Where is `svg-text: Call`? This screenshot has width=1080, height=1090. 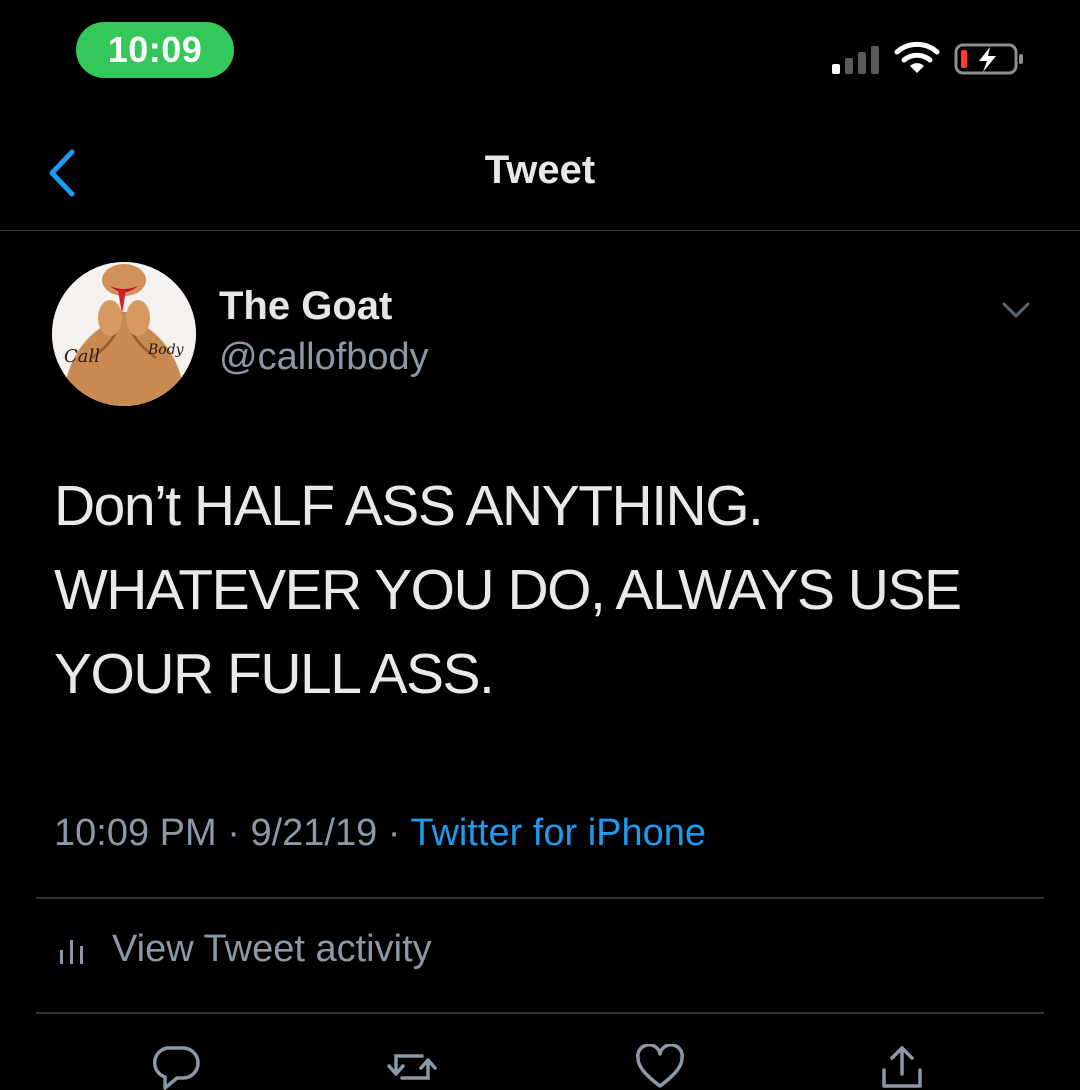 svg-text: Call is located at coordinates (82, 356).